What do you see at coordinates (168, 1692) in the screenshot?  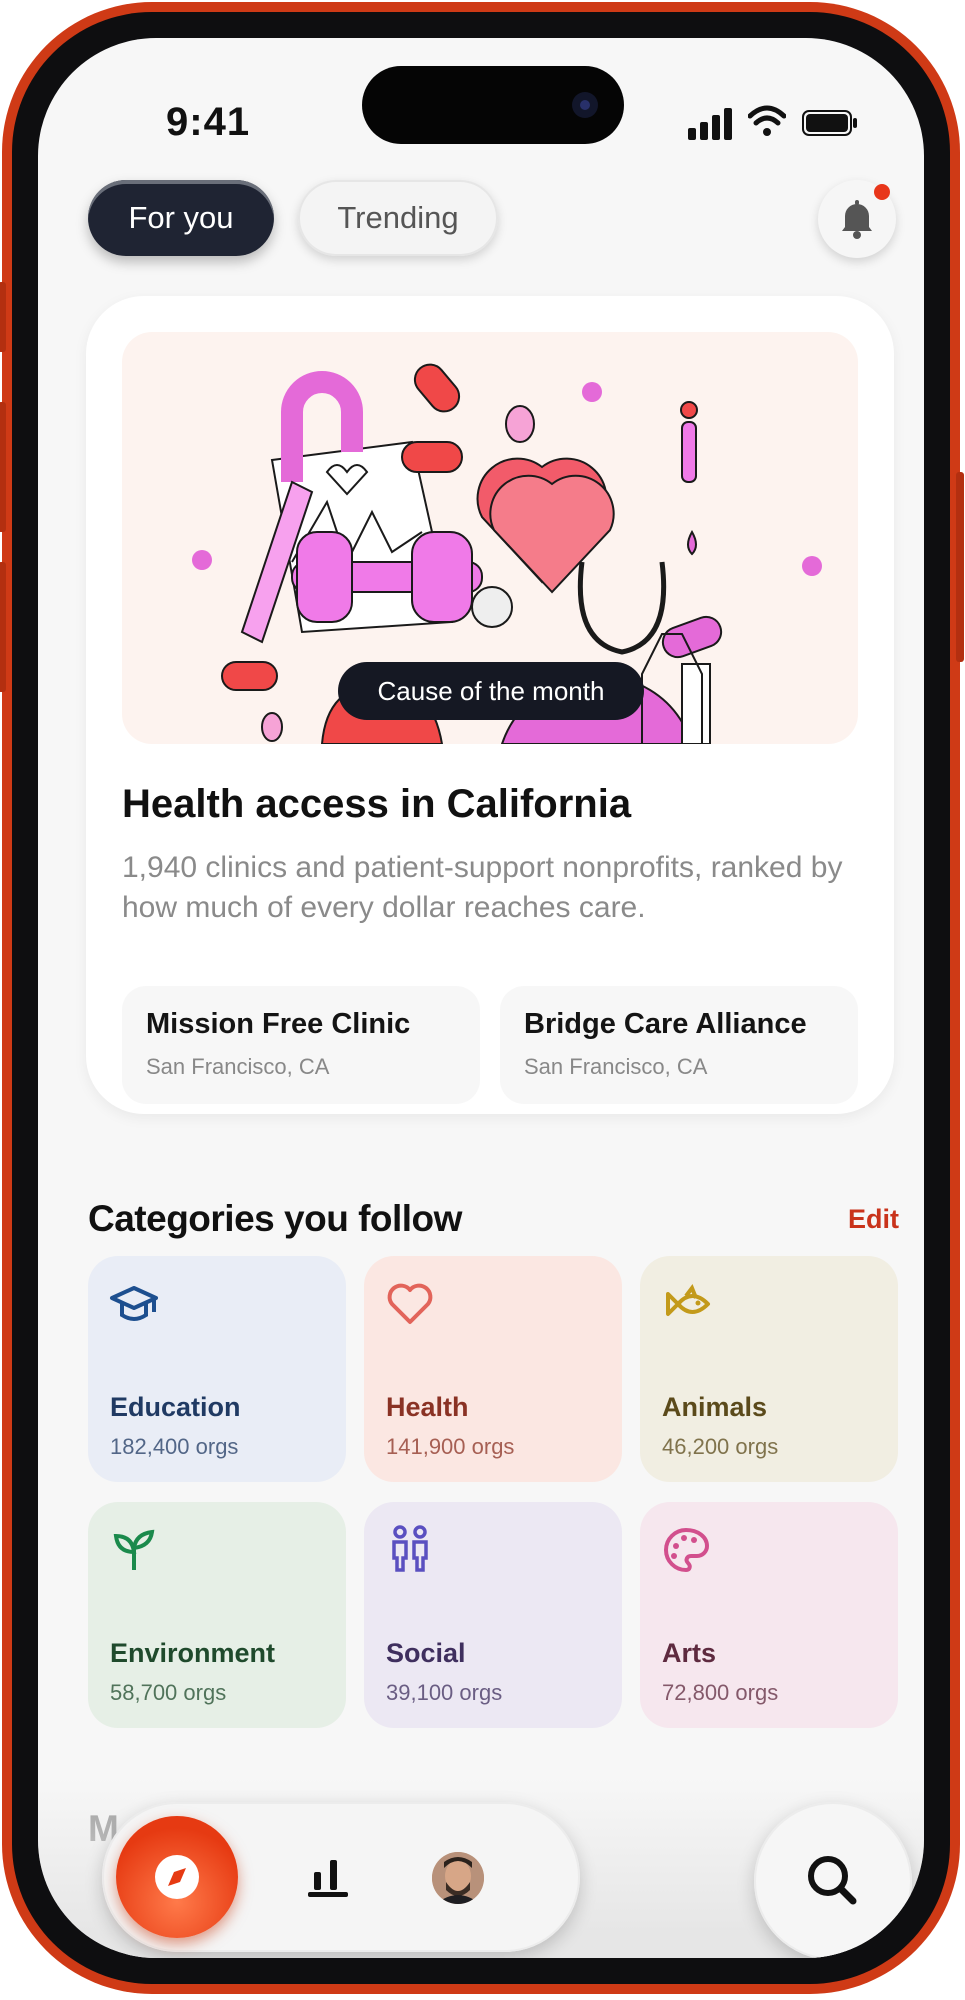 I see `category-count: 58,700 orgs` at bounding box center [168, 1692].